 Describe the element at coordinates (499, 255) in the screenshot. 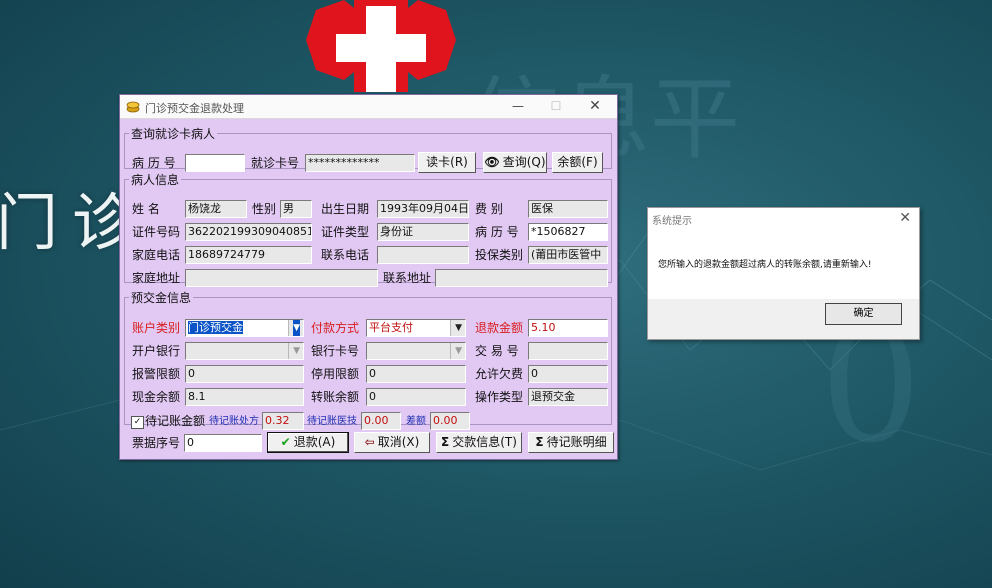

I see `insurance-type-label: 投保类别` at that location.